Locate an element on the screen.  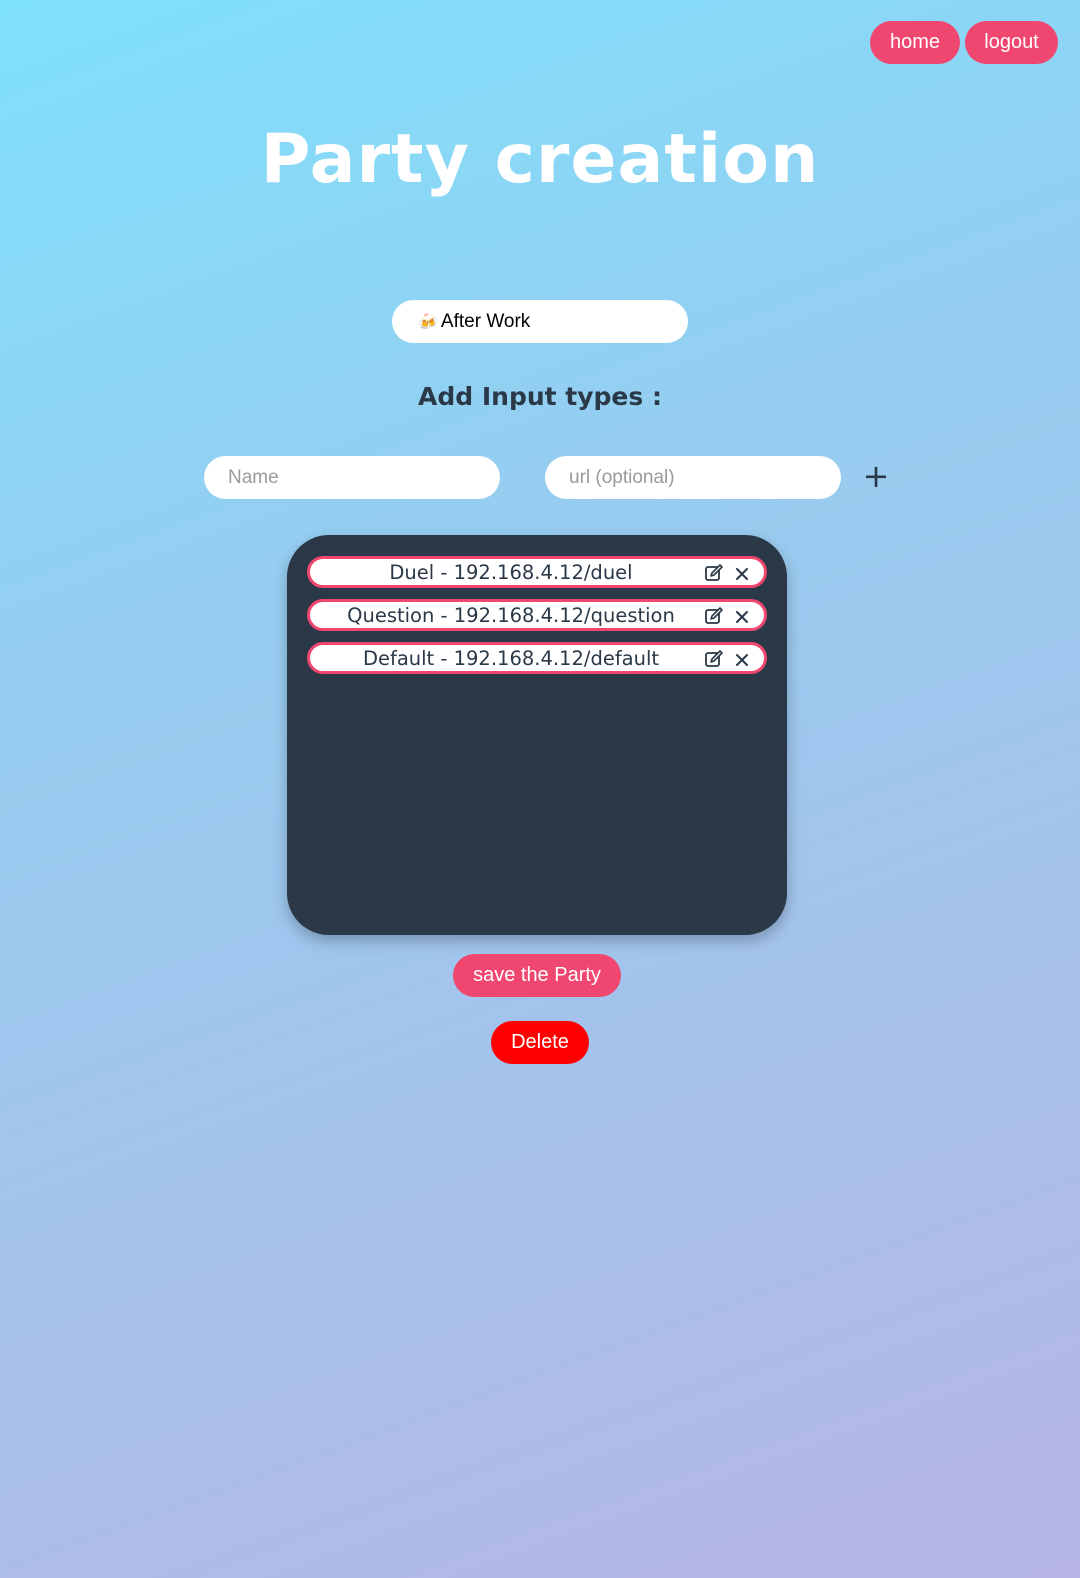
add-input-type-button: + is located at coordinates (876, 476).